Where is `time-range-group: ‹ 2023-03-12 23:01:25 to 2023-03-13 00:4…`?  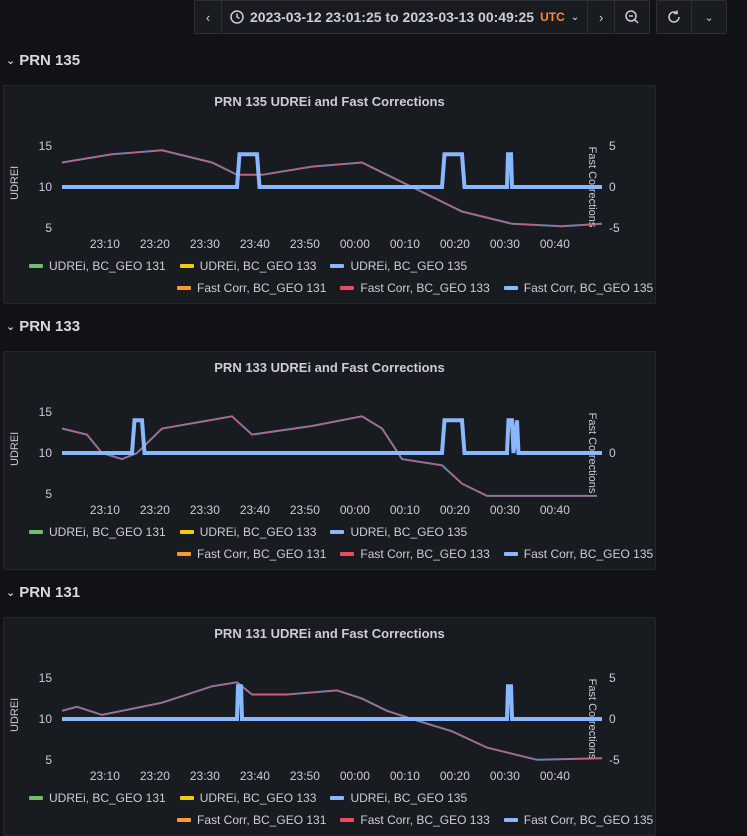
time-range-group: ‹ 2023-03-12 23:01:25 to 2023-03-13 00:4… is located at coordinates (422, 17).